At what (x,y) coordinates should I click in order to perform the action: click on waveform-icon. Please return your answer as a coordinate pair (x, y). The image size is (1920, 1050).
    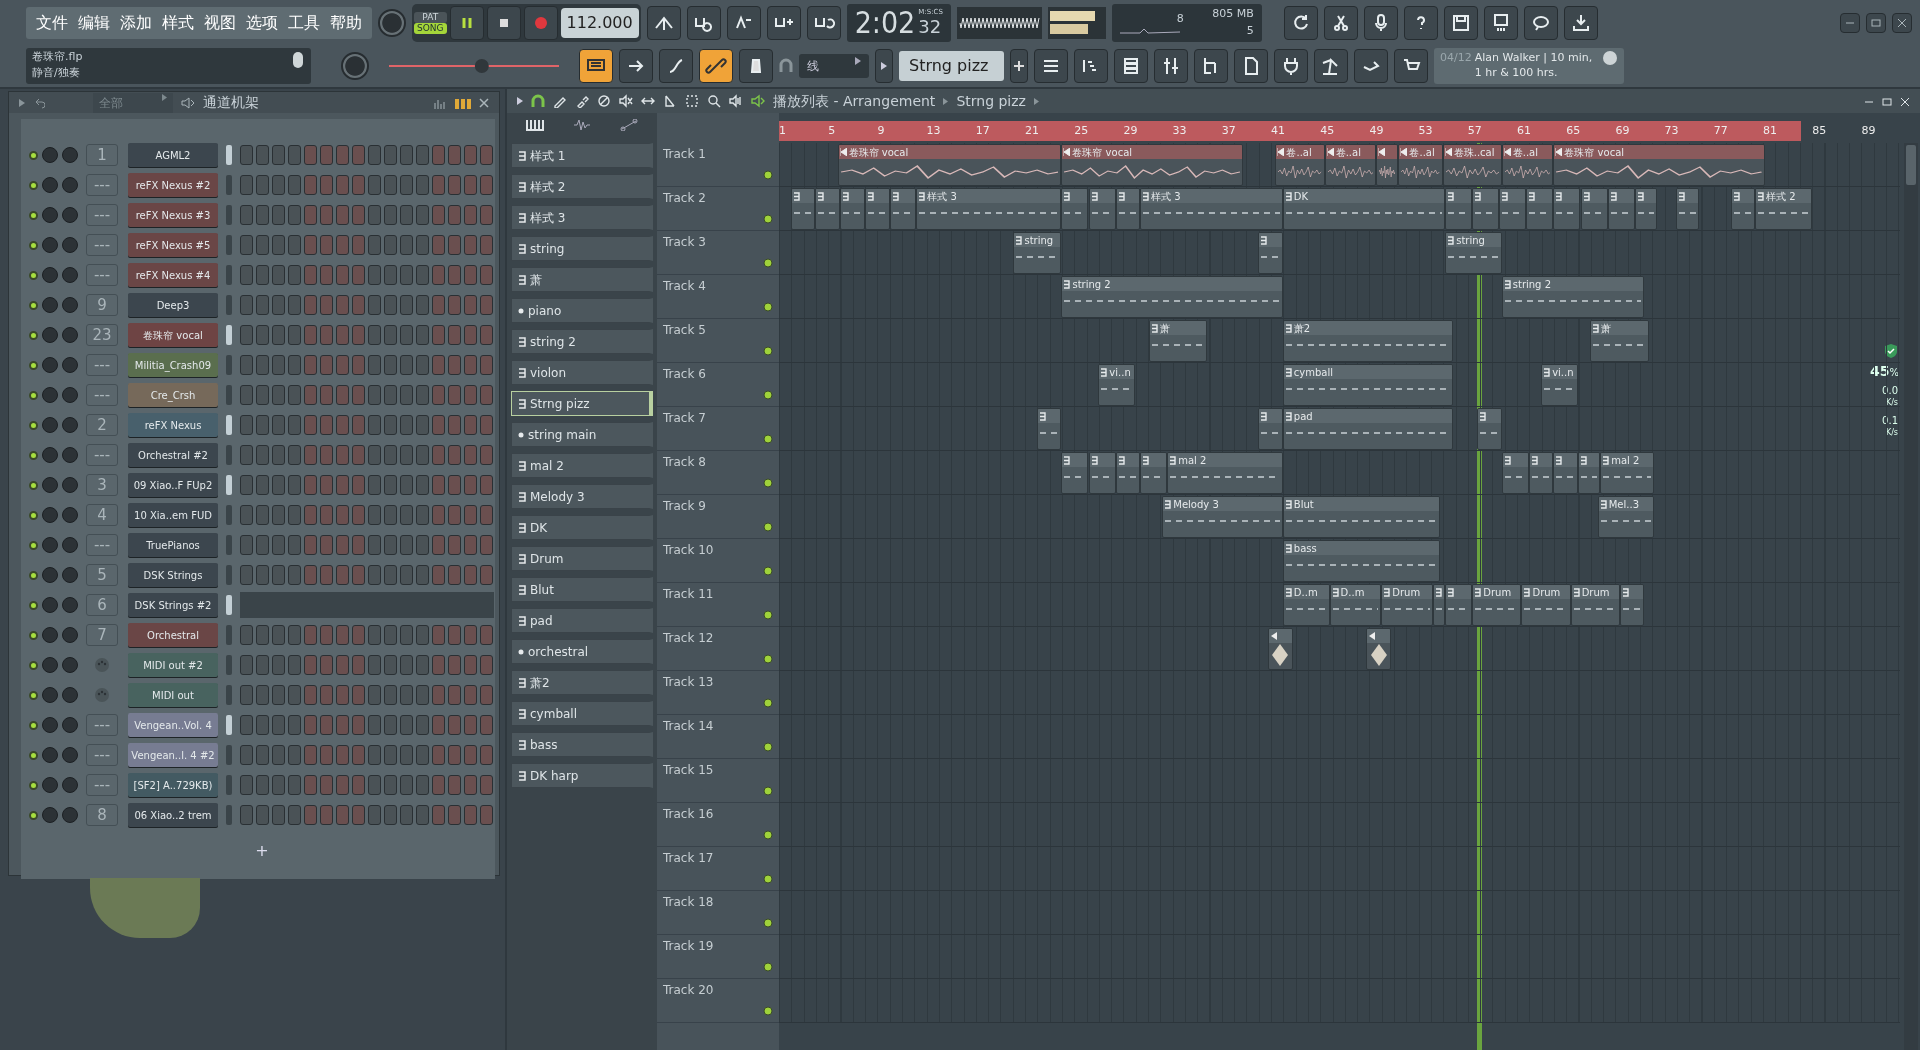
    Looking at the image, I should click on (582, 125).